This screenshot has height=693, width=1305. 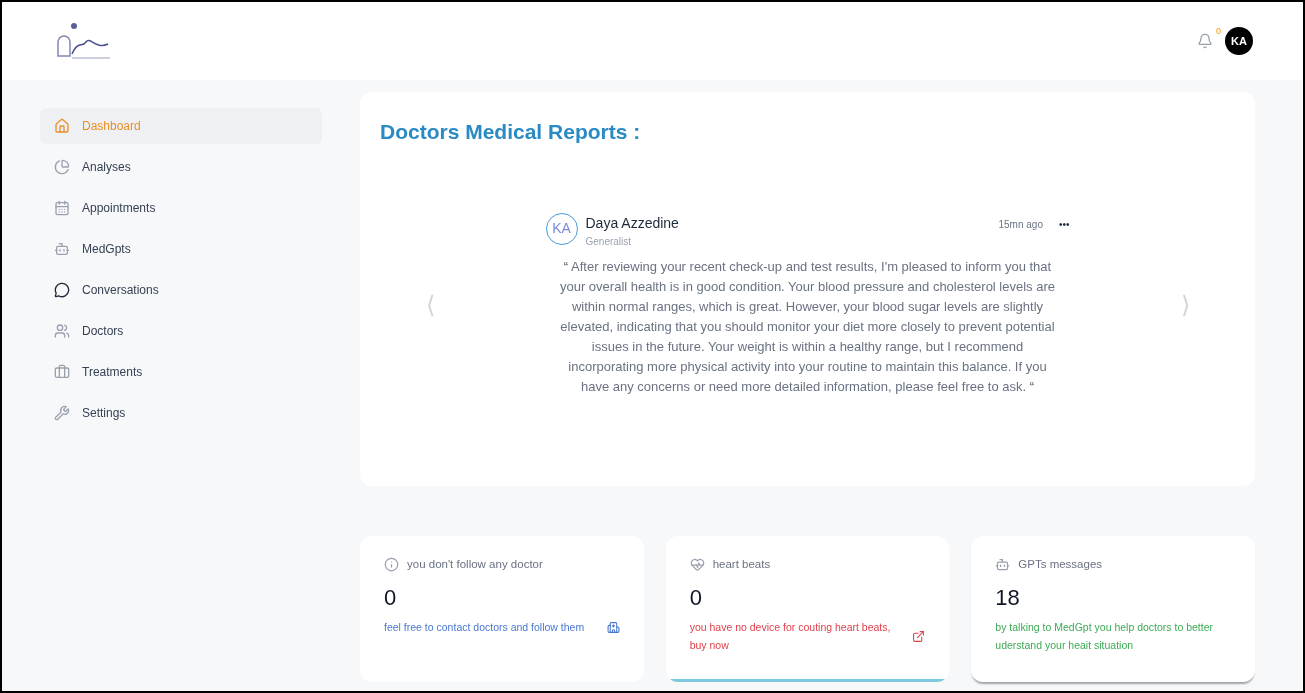 I want to click on home-icon, so click(x=62, y=126).